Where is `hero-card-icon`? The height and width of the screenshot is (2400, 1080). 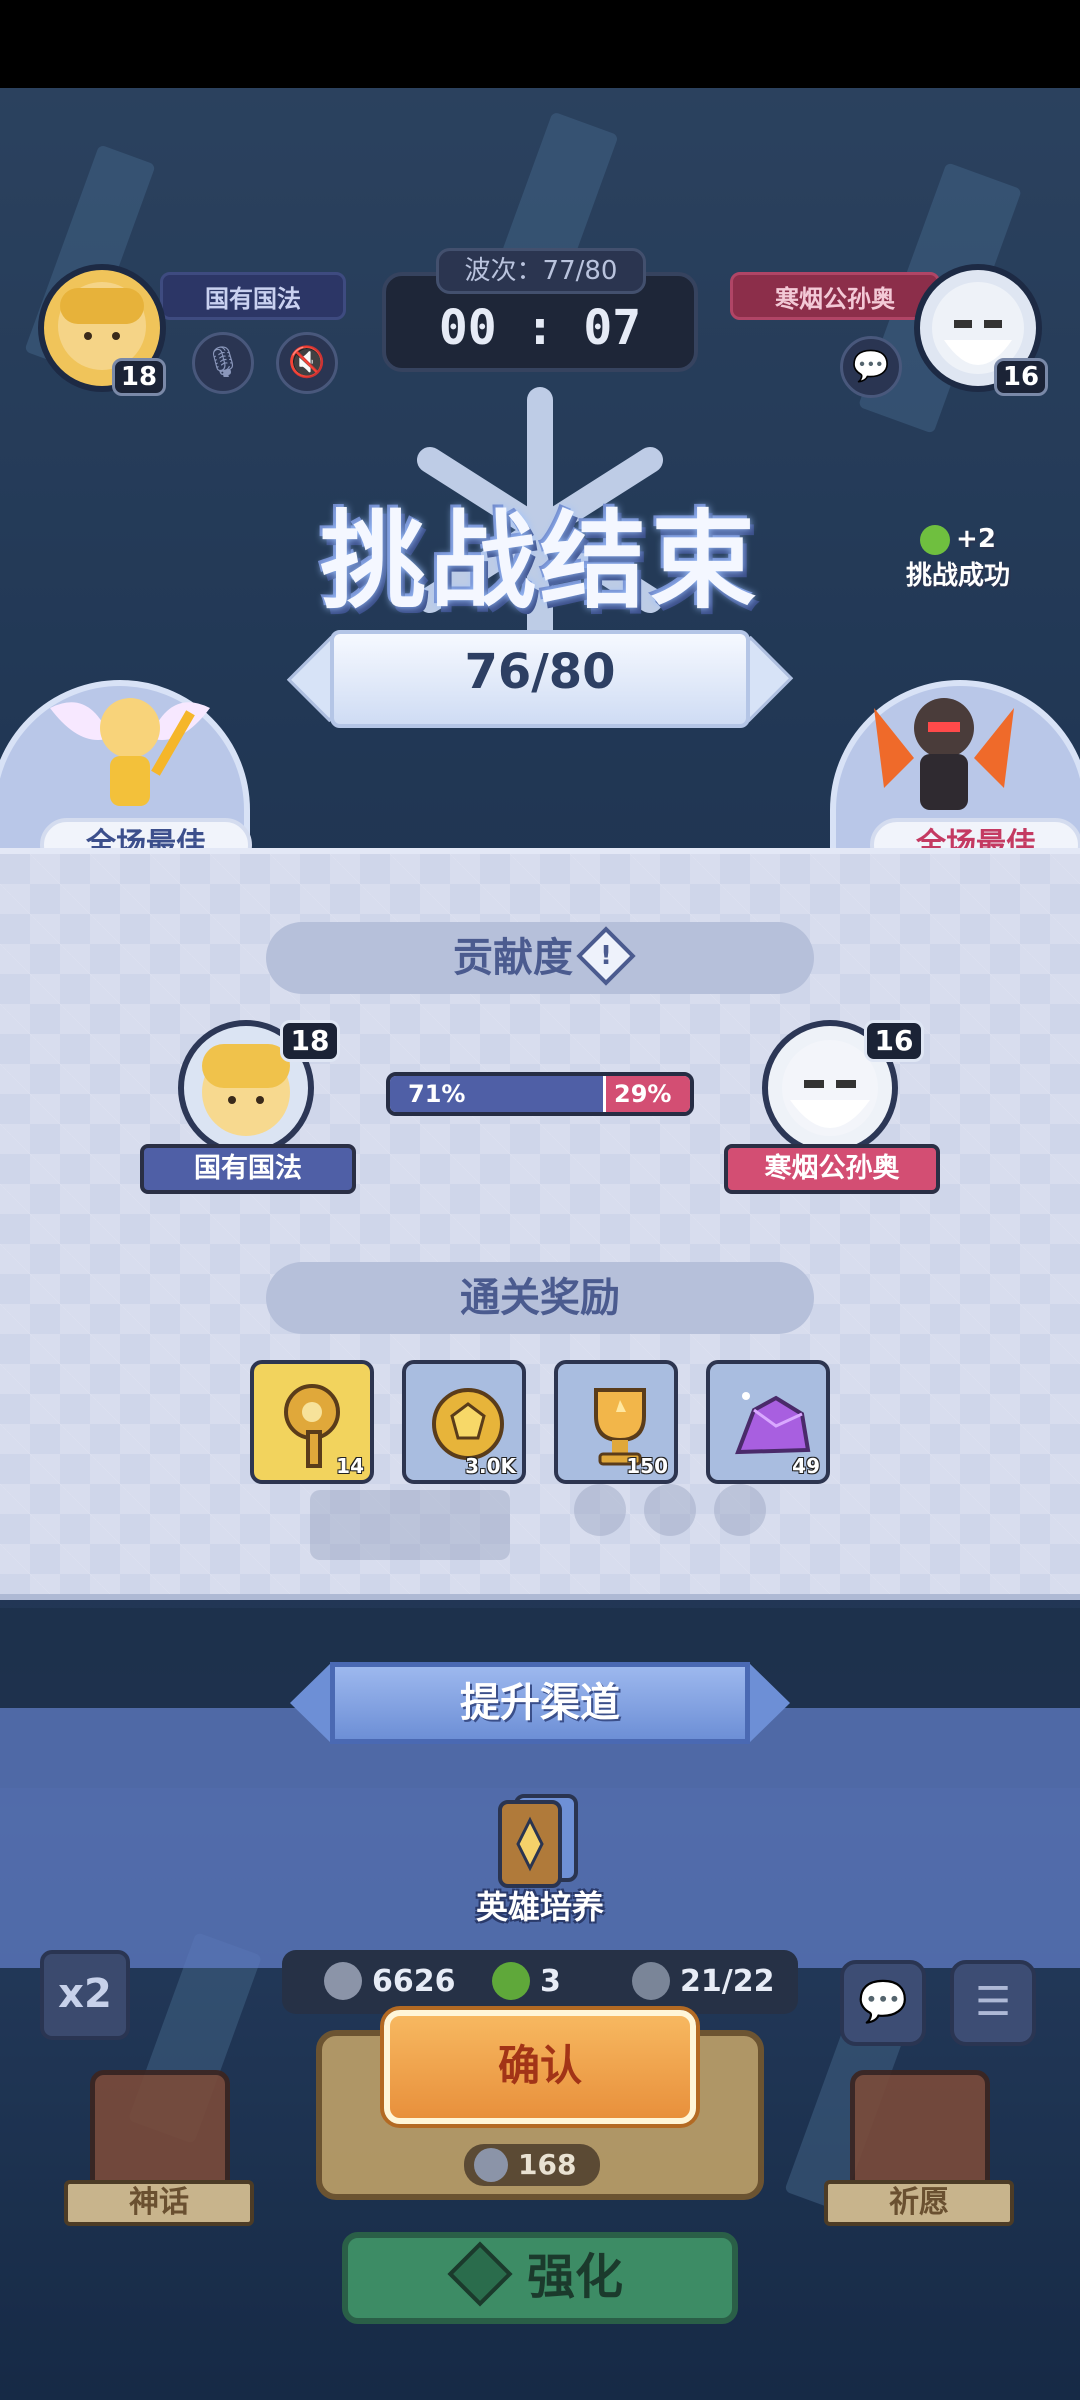 hero-card-icon is located at coordinates (538, 1840).